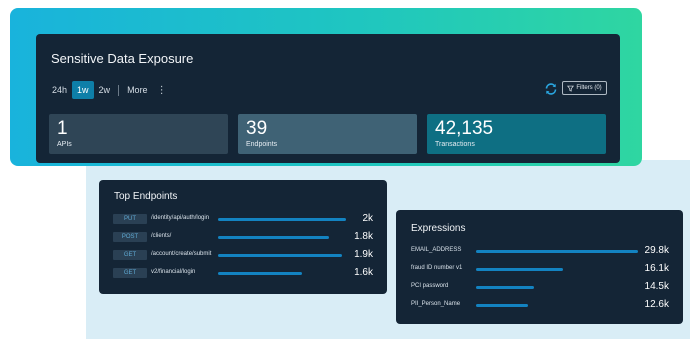  What do you see at coordinates (436, 304) in the screenshot?
I see `expression-label: PII_Person_Name` at bounding box center [436, 304].